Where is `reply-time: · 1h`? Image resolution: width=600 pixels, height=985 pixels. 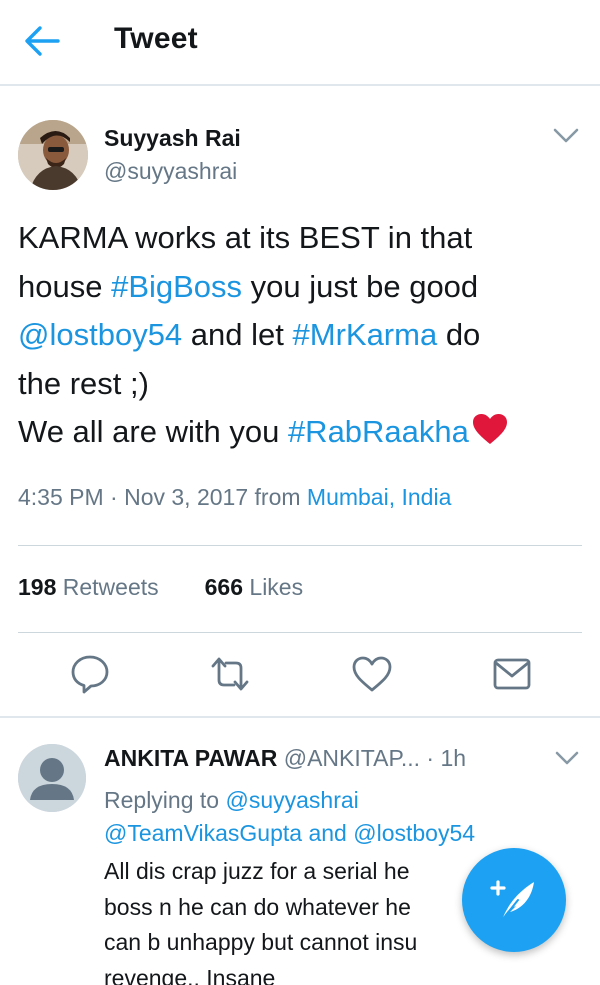 reply-time: · 1h is located at coordinates (446, 758).